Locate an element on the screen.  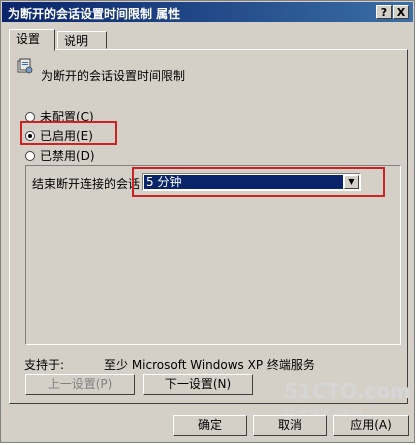
policy-settings-icon is located at coordinates (25, 66).